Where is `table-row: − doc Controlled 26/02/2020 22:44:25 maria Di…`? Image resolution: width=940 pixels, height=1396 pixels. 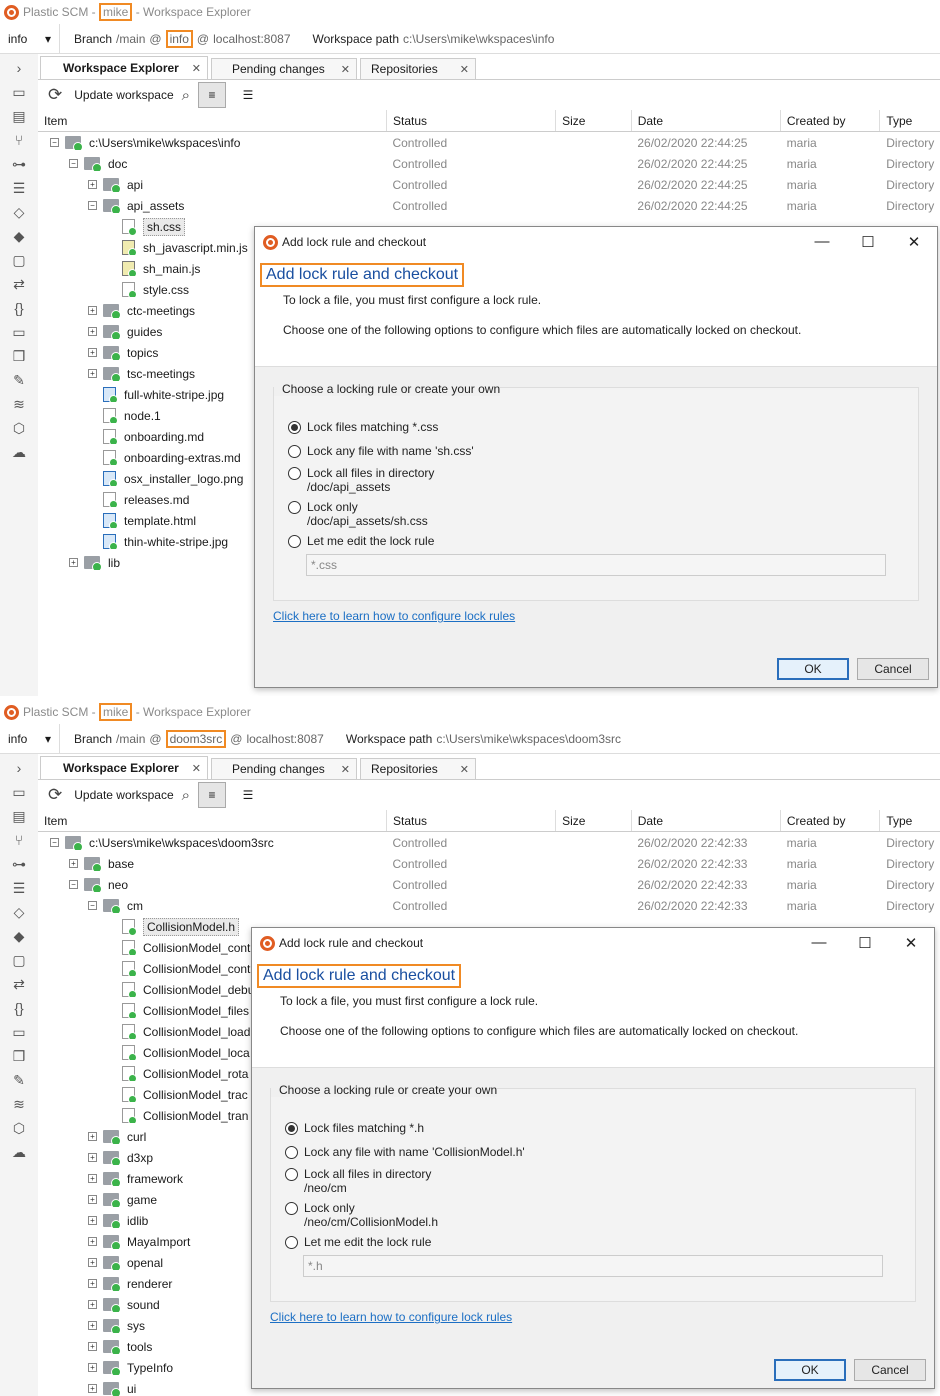
table-row: − doc Controlled 26/02/2020 22:44:25 maria Di… is located at coordinates (489, 163).